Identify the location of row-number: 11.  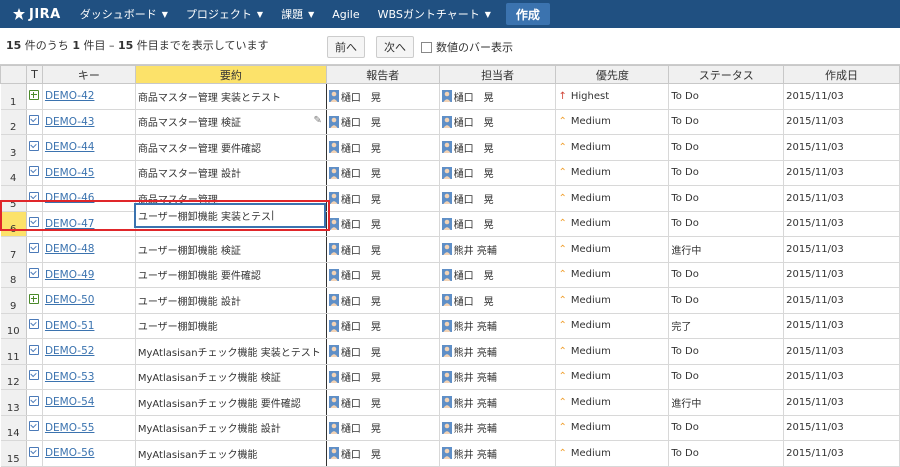
(13, 351).